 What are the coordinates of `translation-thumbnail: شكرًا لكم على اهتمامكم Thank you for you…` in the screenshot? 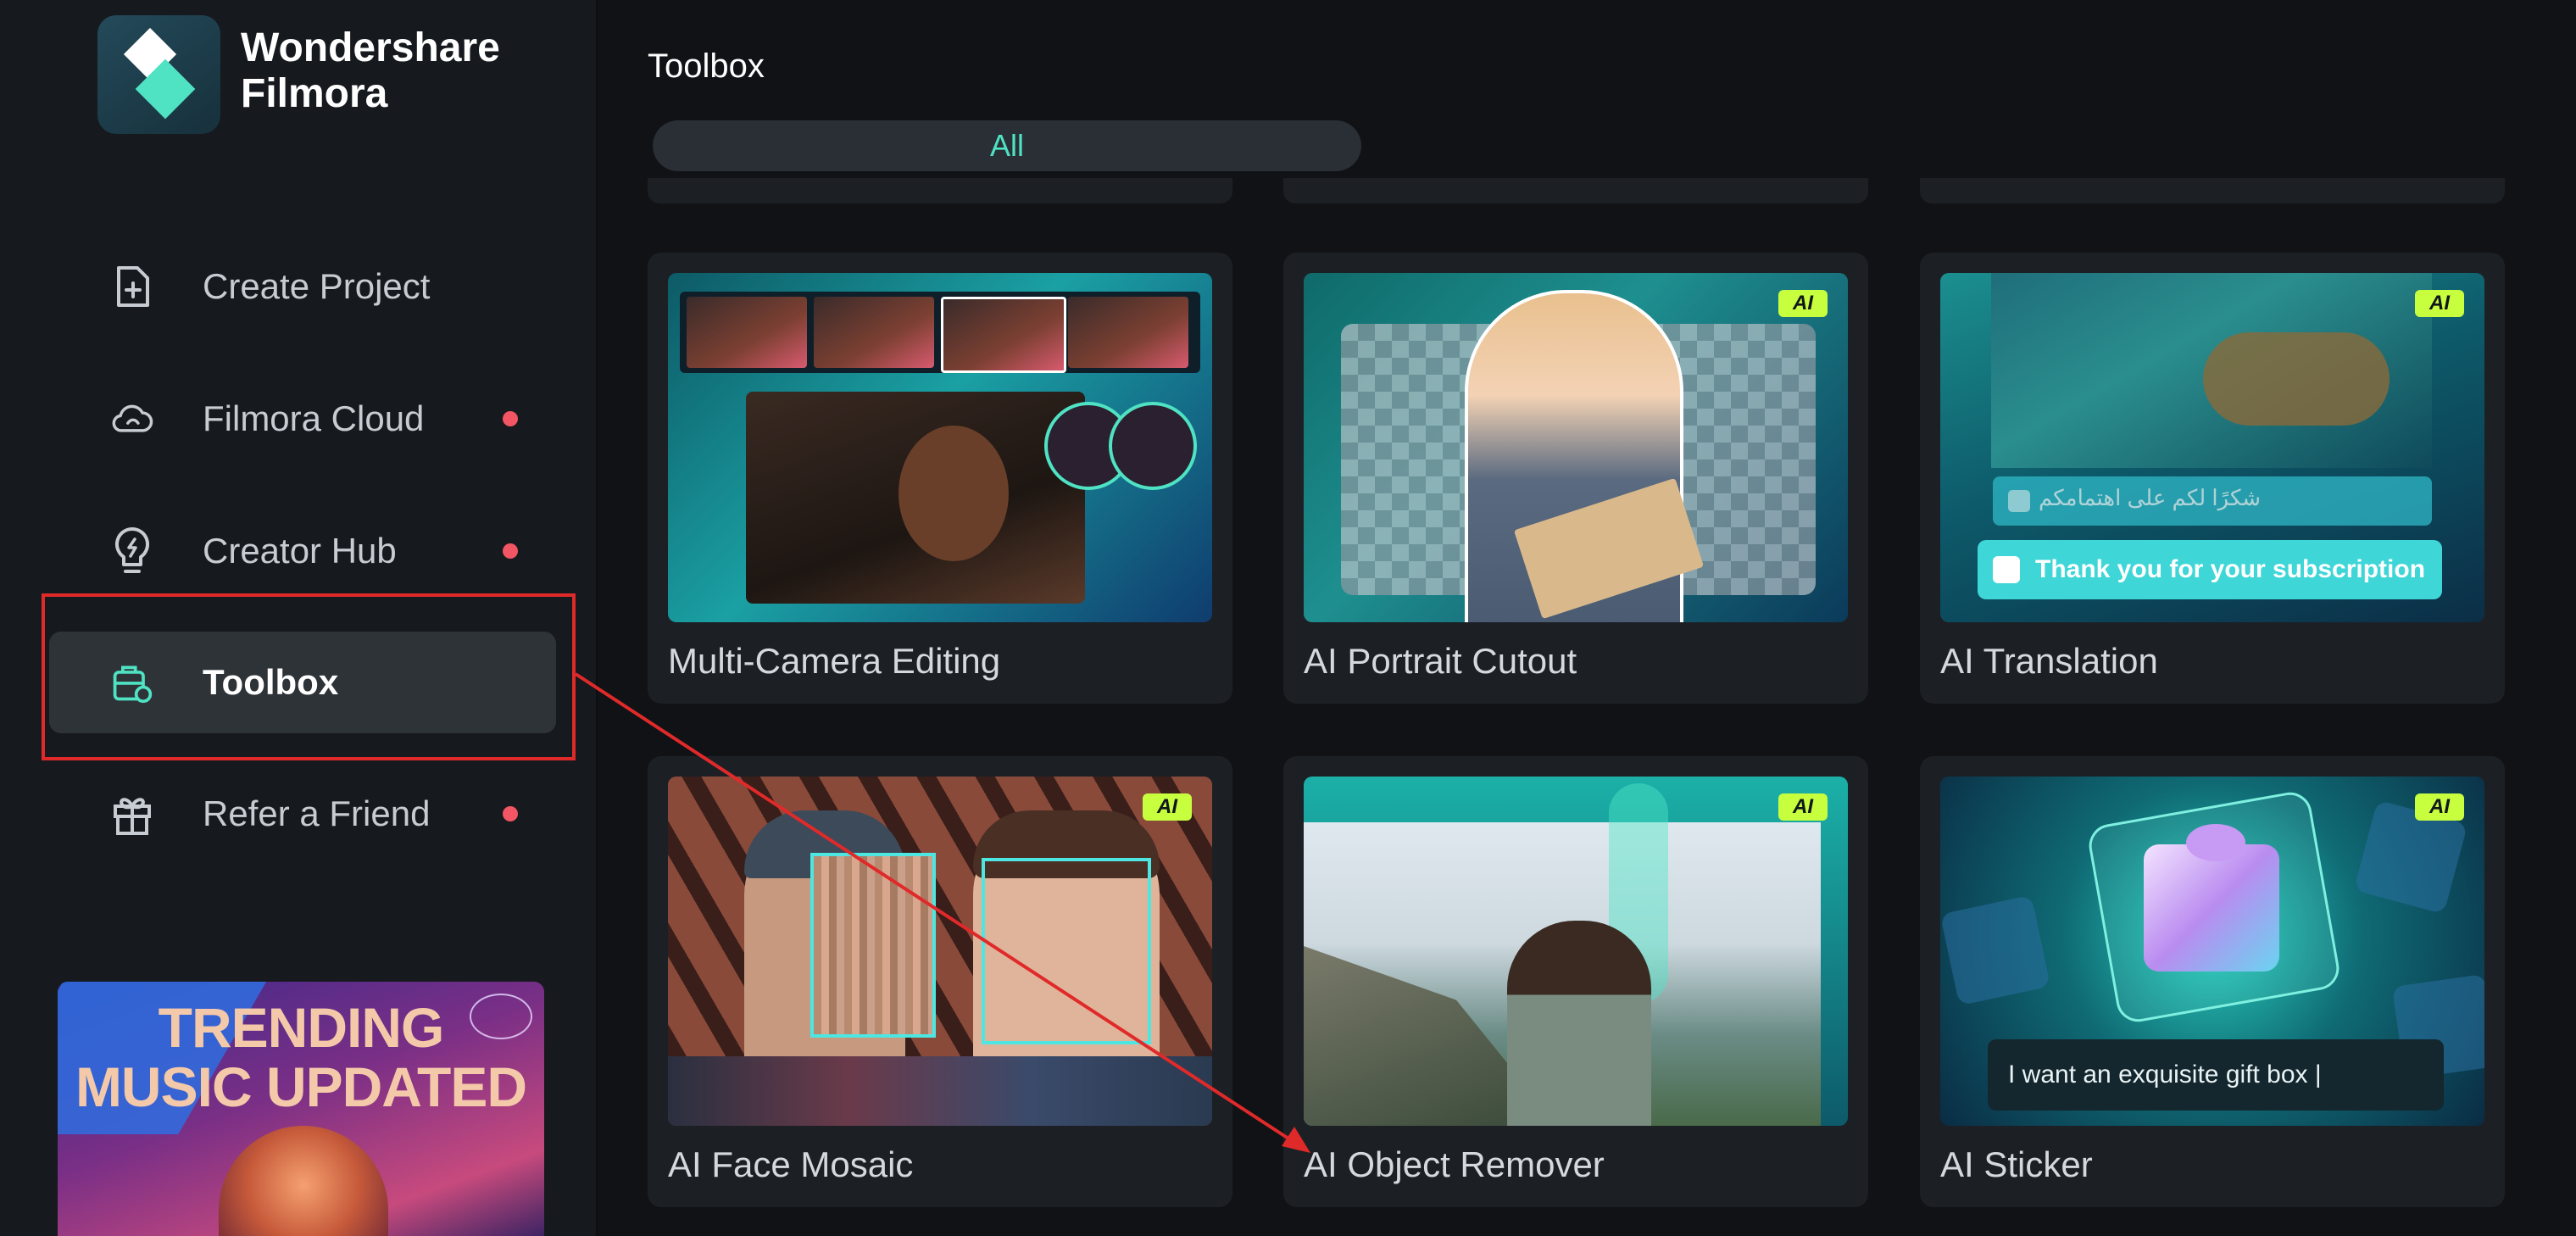 It's located at (2212, 447).